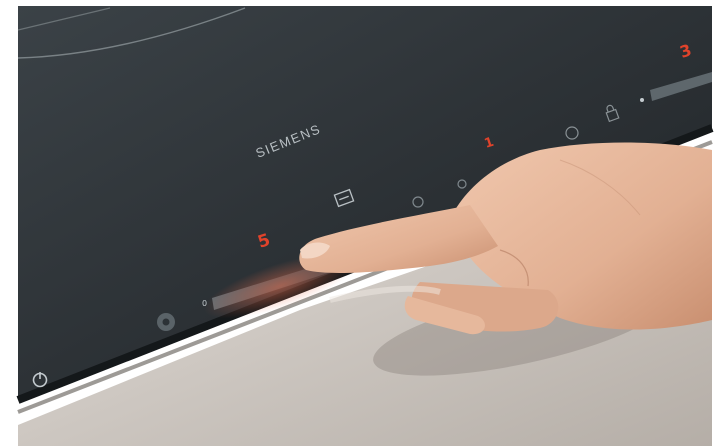  I want to click on slider-min-glyph: 0, so click(204, 303).